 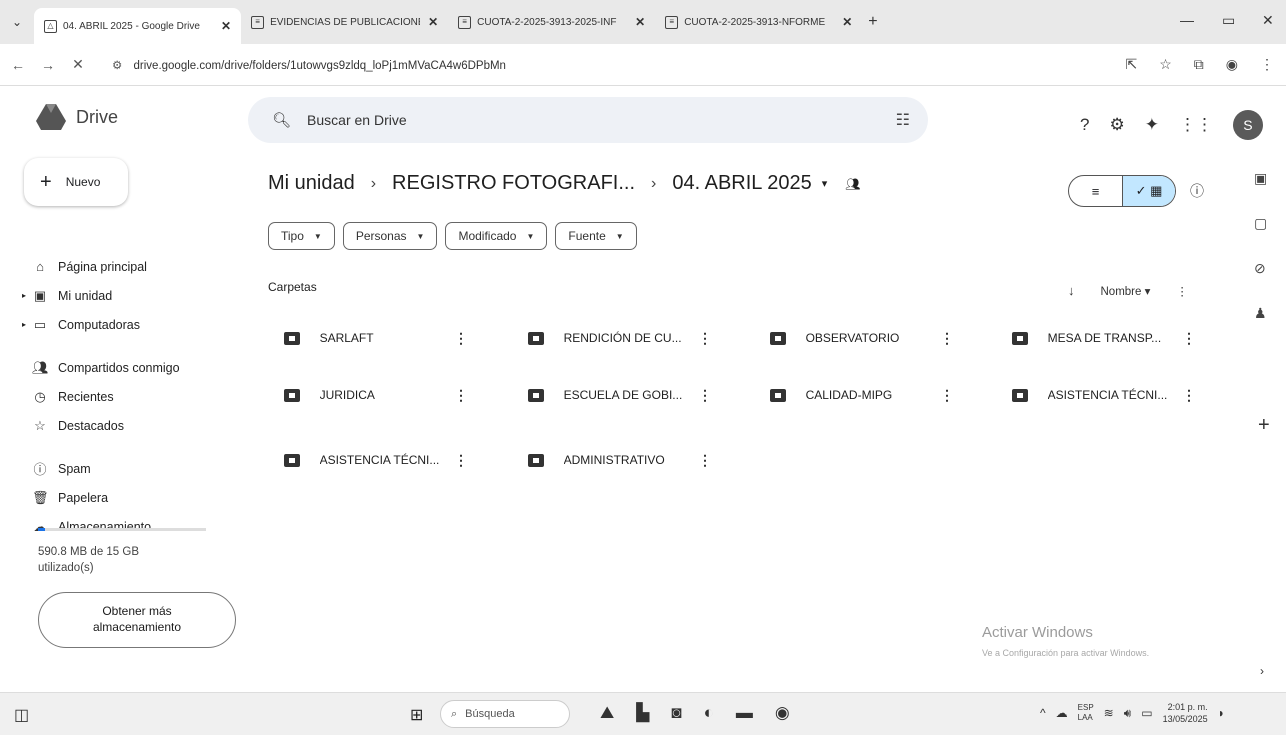 I want to click on language-indicator: ESP LAA, so click(x=1086, y=713).